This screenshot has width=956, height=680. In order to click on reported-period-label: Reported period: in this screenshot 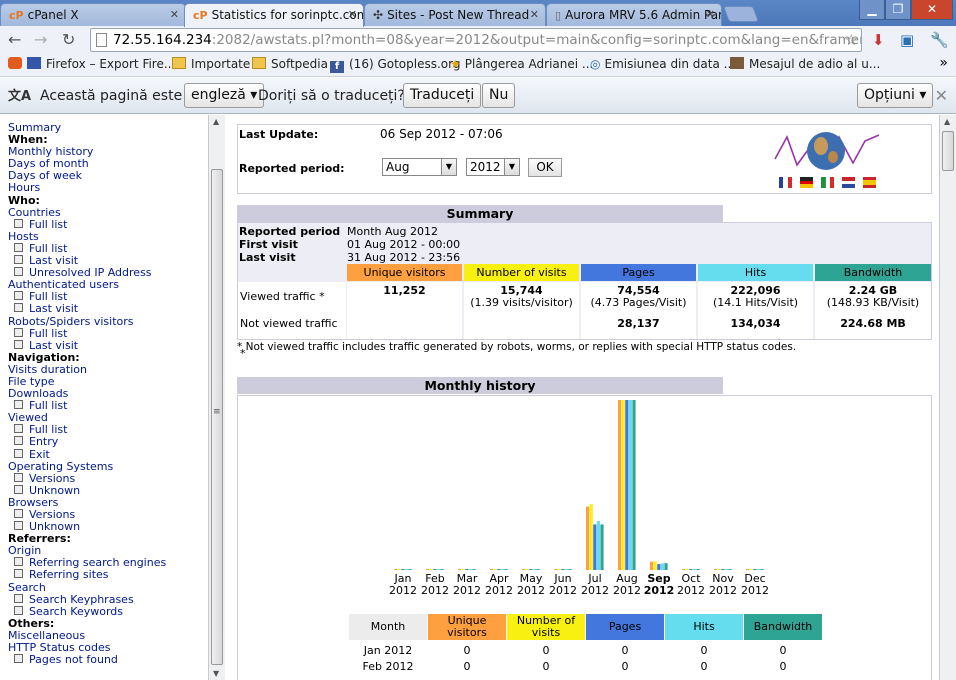, I will do `click(292, 168)`.